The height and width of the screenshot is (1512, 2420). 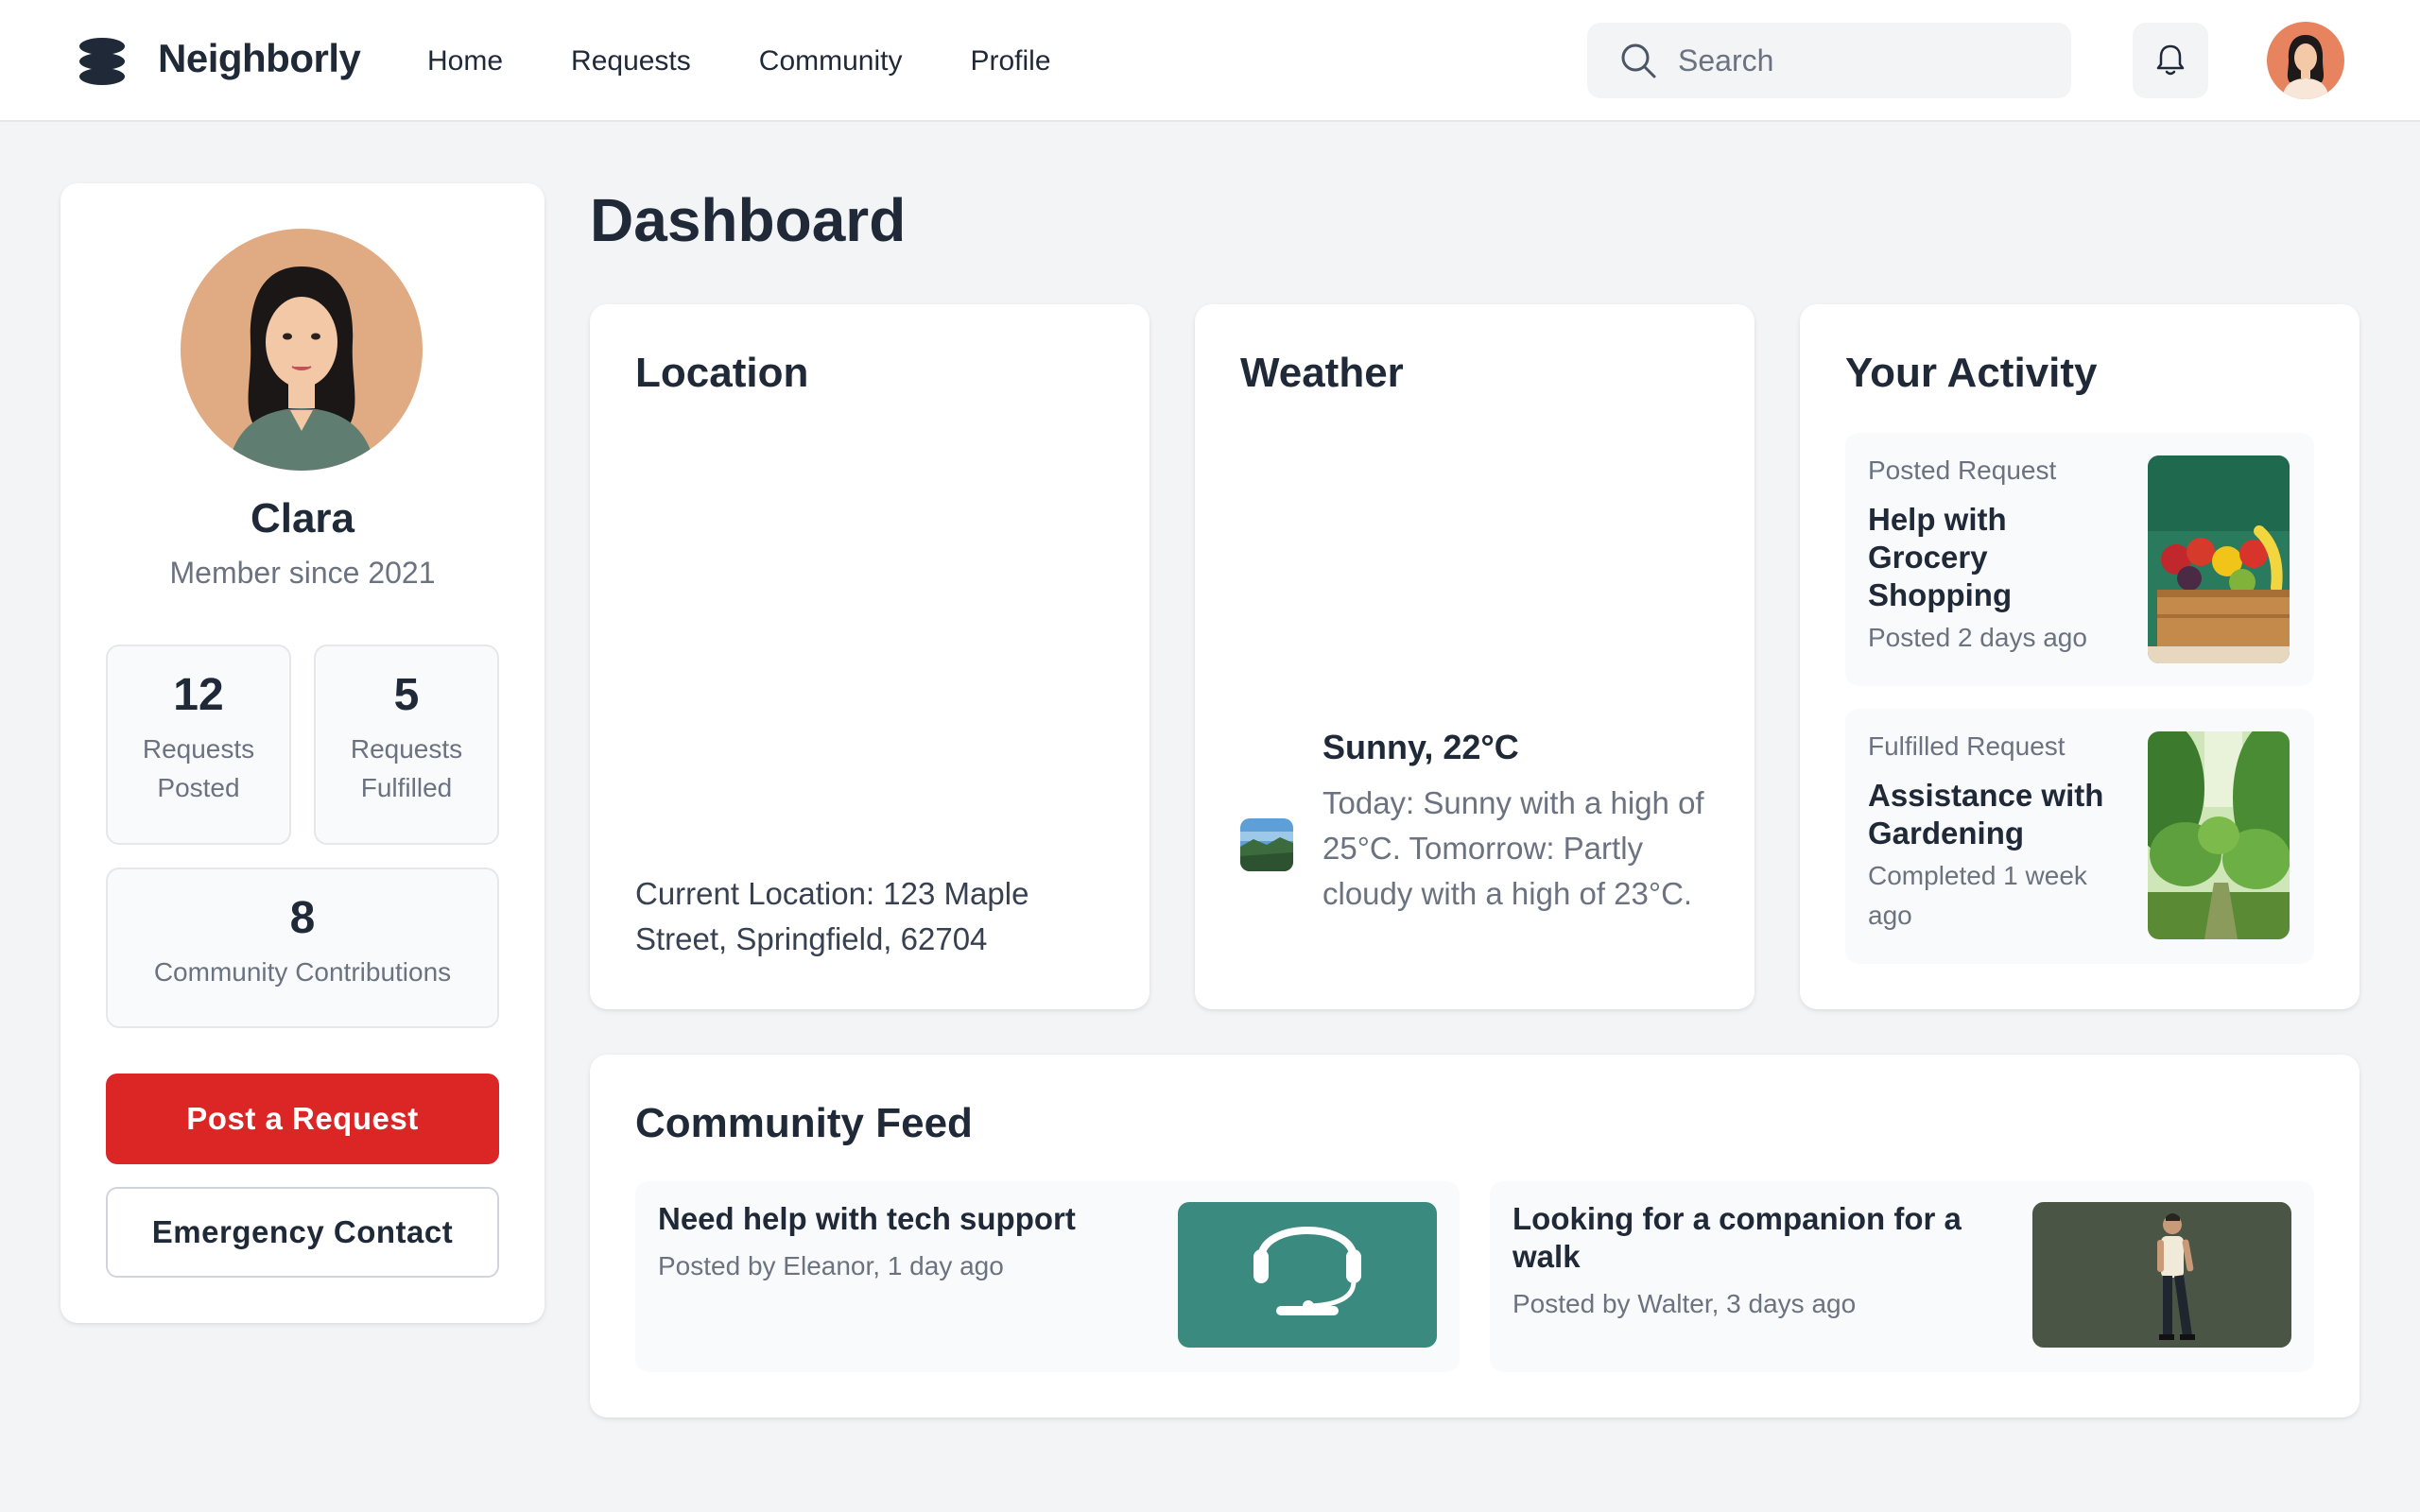 I want to click on member-since: Member since 2021, so click(x=302, y=573).